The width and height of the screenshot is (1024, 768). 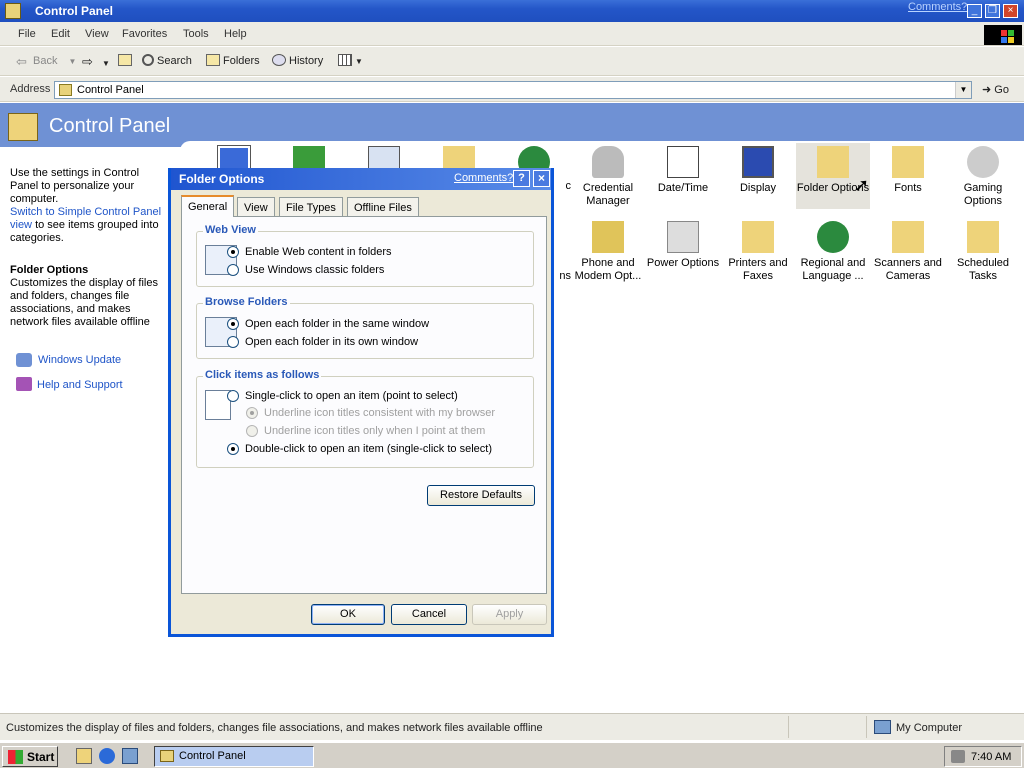 I want to click on icon-date-time: Date/Time, so click(x=683, y=170).